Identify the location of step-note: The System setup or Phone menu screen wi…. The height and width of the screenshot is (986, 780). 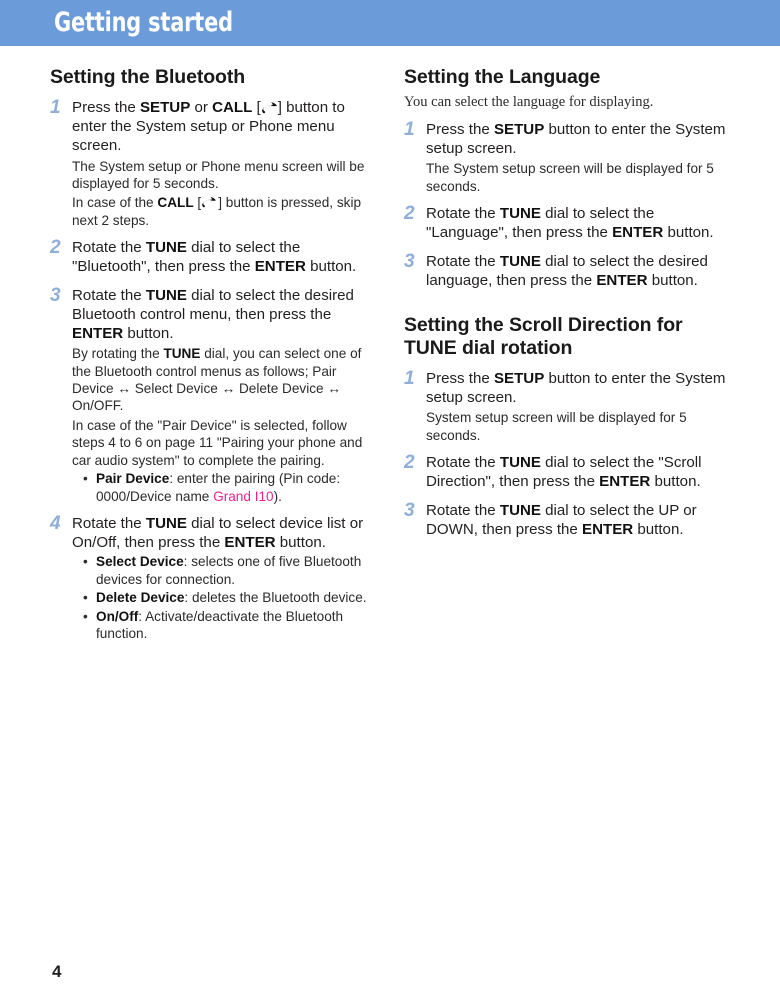
(218, 175).